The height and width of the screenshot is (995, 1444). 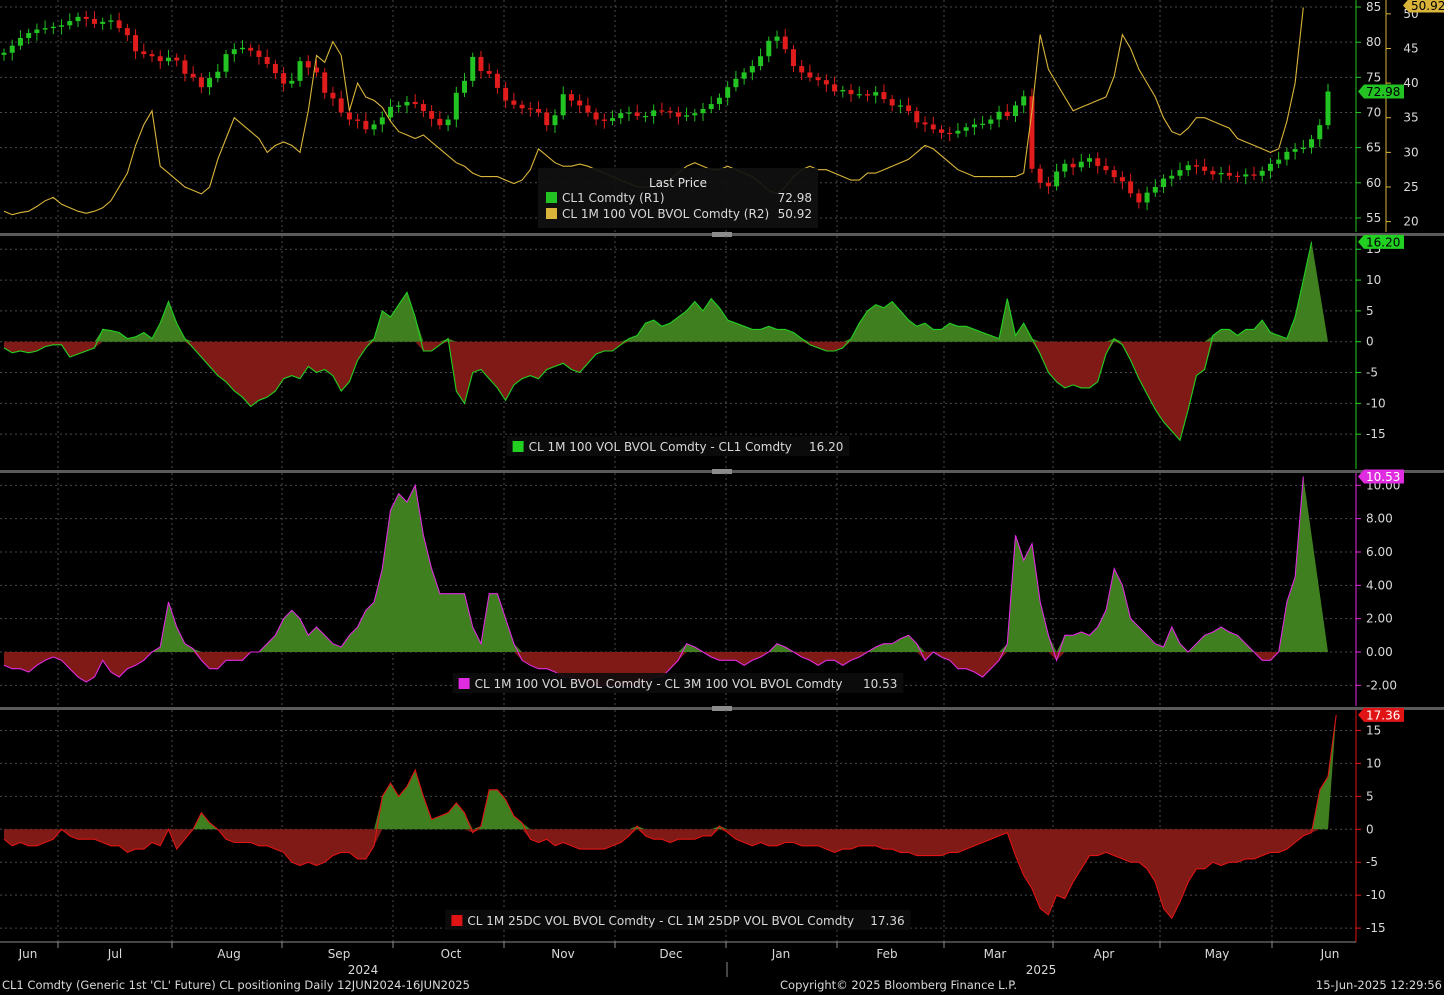 What do you see at coordinates (1383, 92) in the screenshot?
I see `price-last-tag: 72.98` at bounding box center [1383, 92].